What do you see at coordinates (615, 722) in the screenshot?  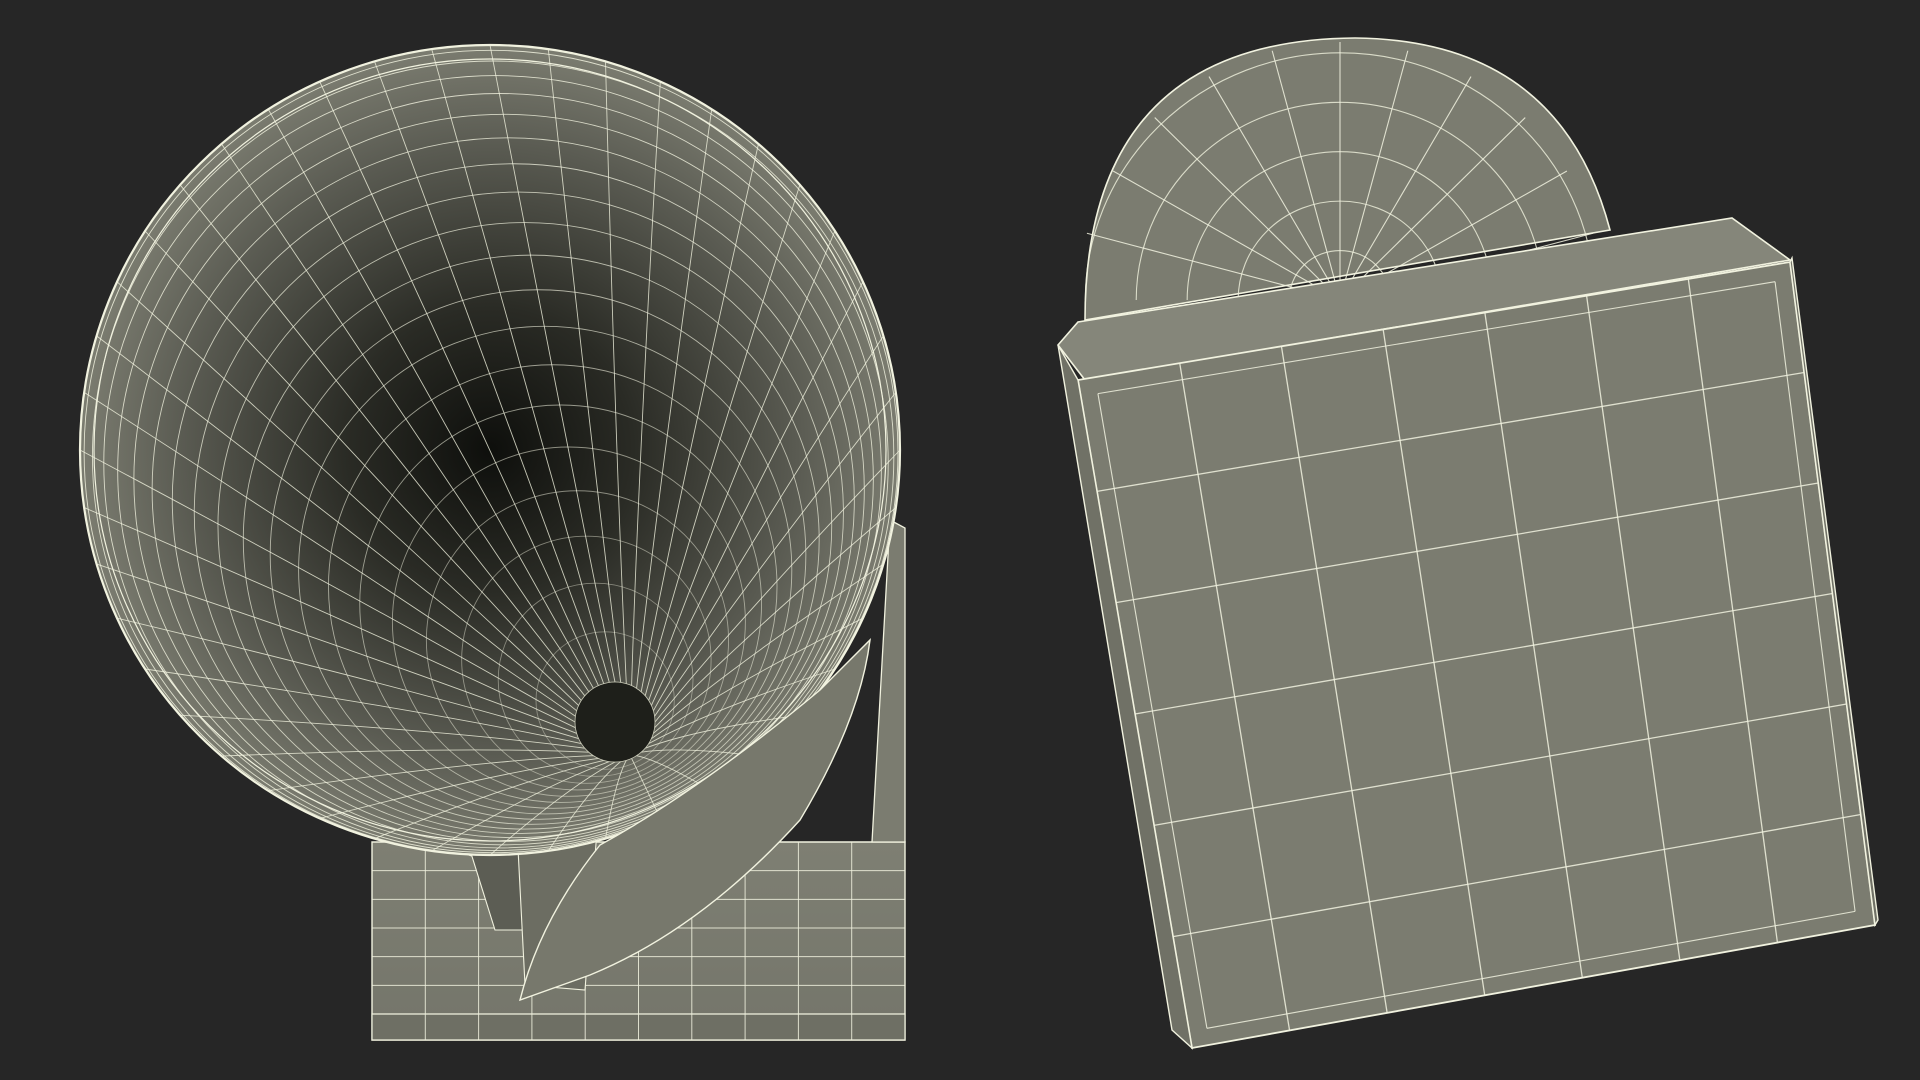 I see `horn-throat` at bounding box center [615, 722].